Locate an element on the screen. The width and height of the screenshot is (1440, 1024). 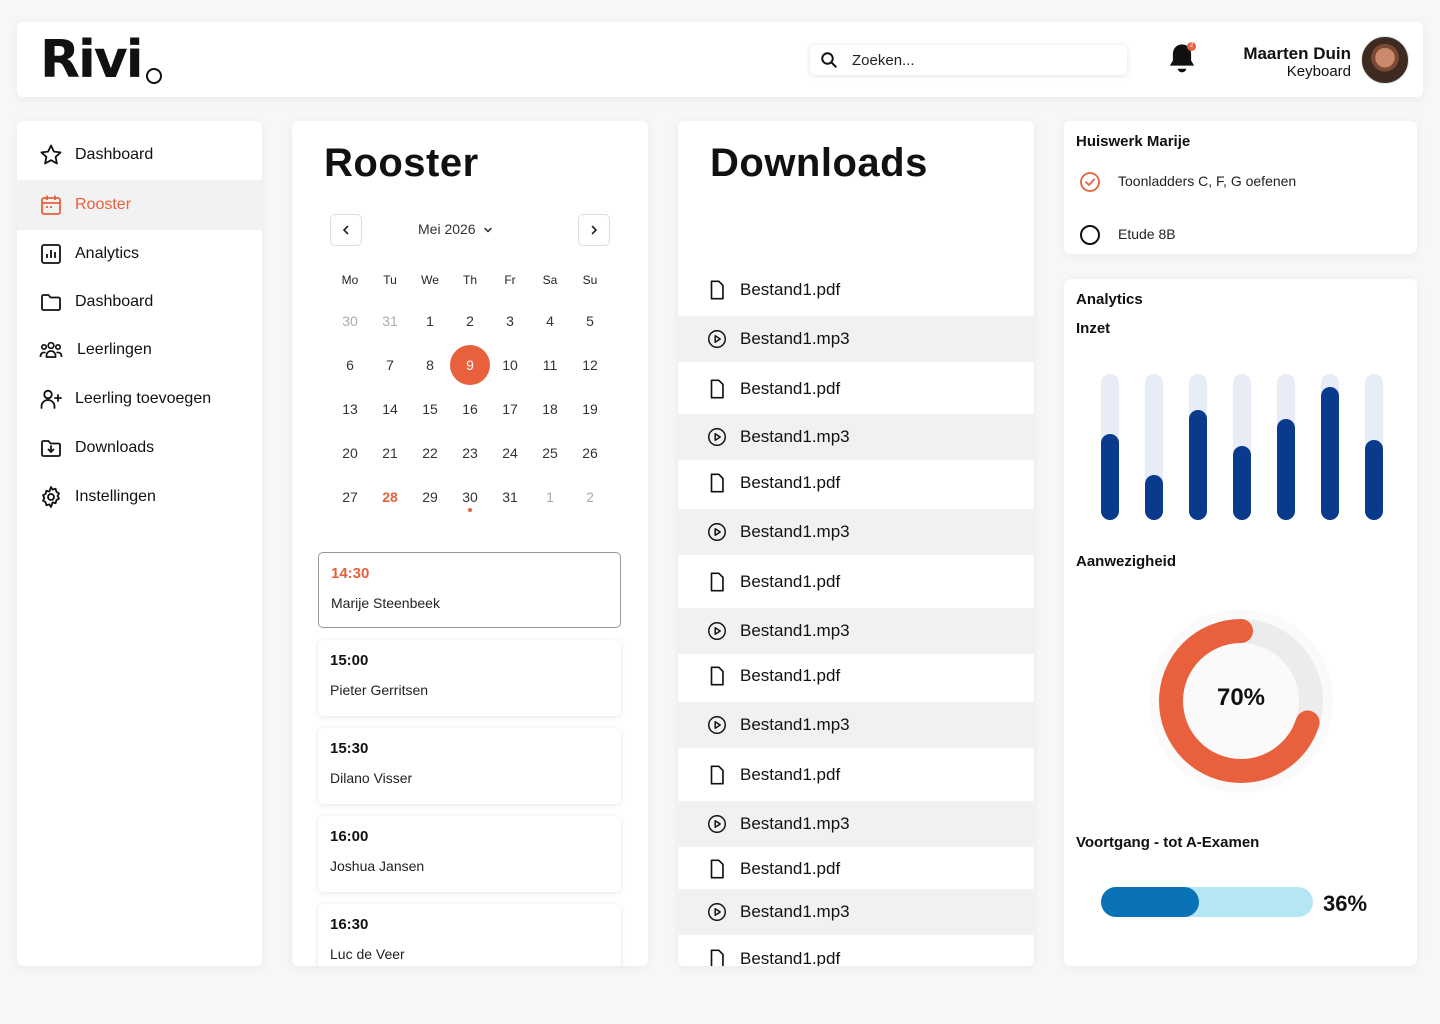
calendar-day: 22 is located at coordinates (430, 453).